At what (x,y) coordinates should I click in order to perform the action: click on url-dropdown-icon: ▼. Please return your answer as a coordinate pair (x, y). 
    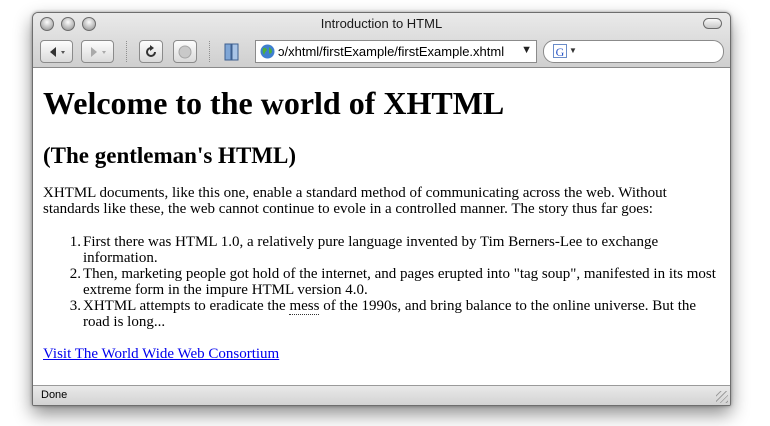
    Looking at the image, I should click on (526, 50).